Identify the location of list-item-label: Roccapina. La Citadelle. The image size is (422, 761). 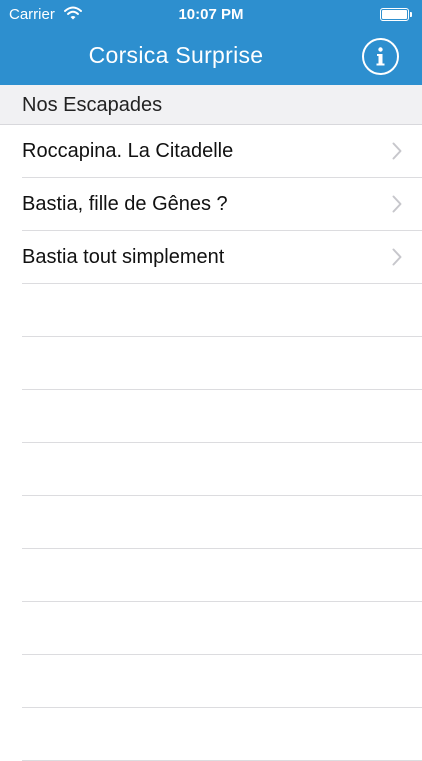
(128, 151).